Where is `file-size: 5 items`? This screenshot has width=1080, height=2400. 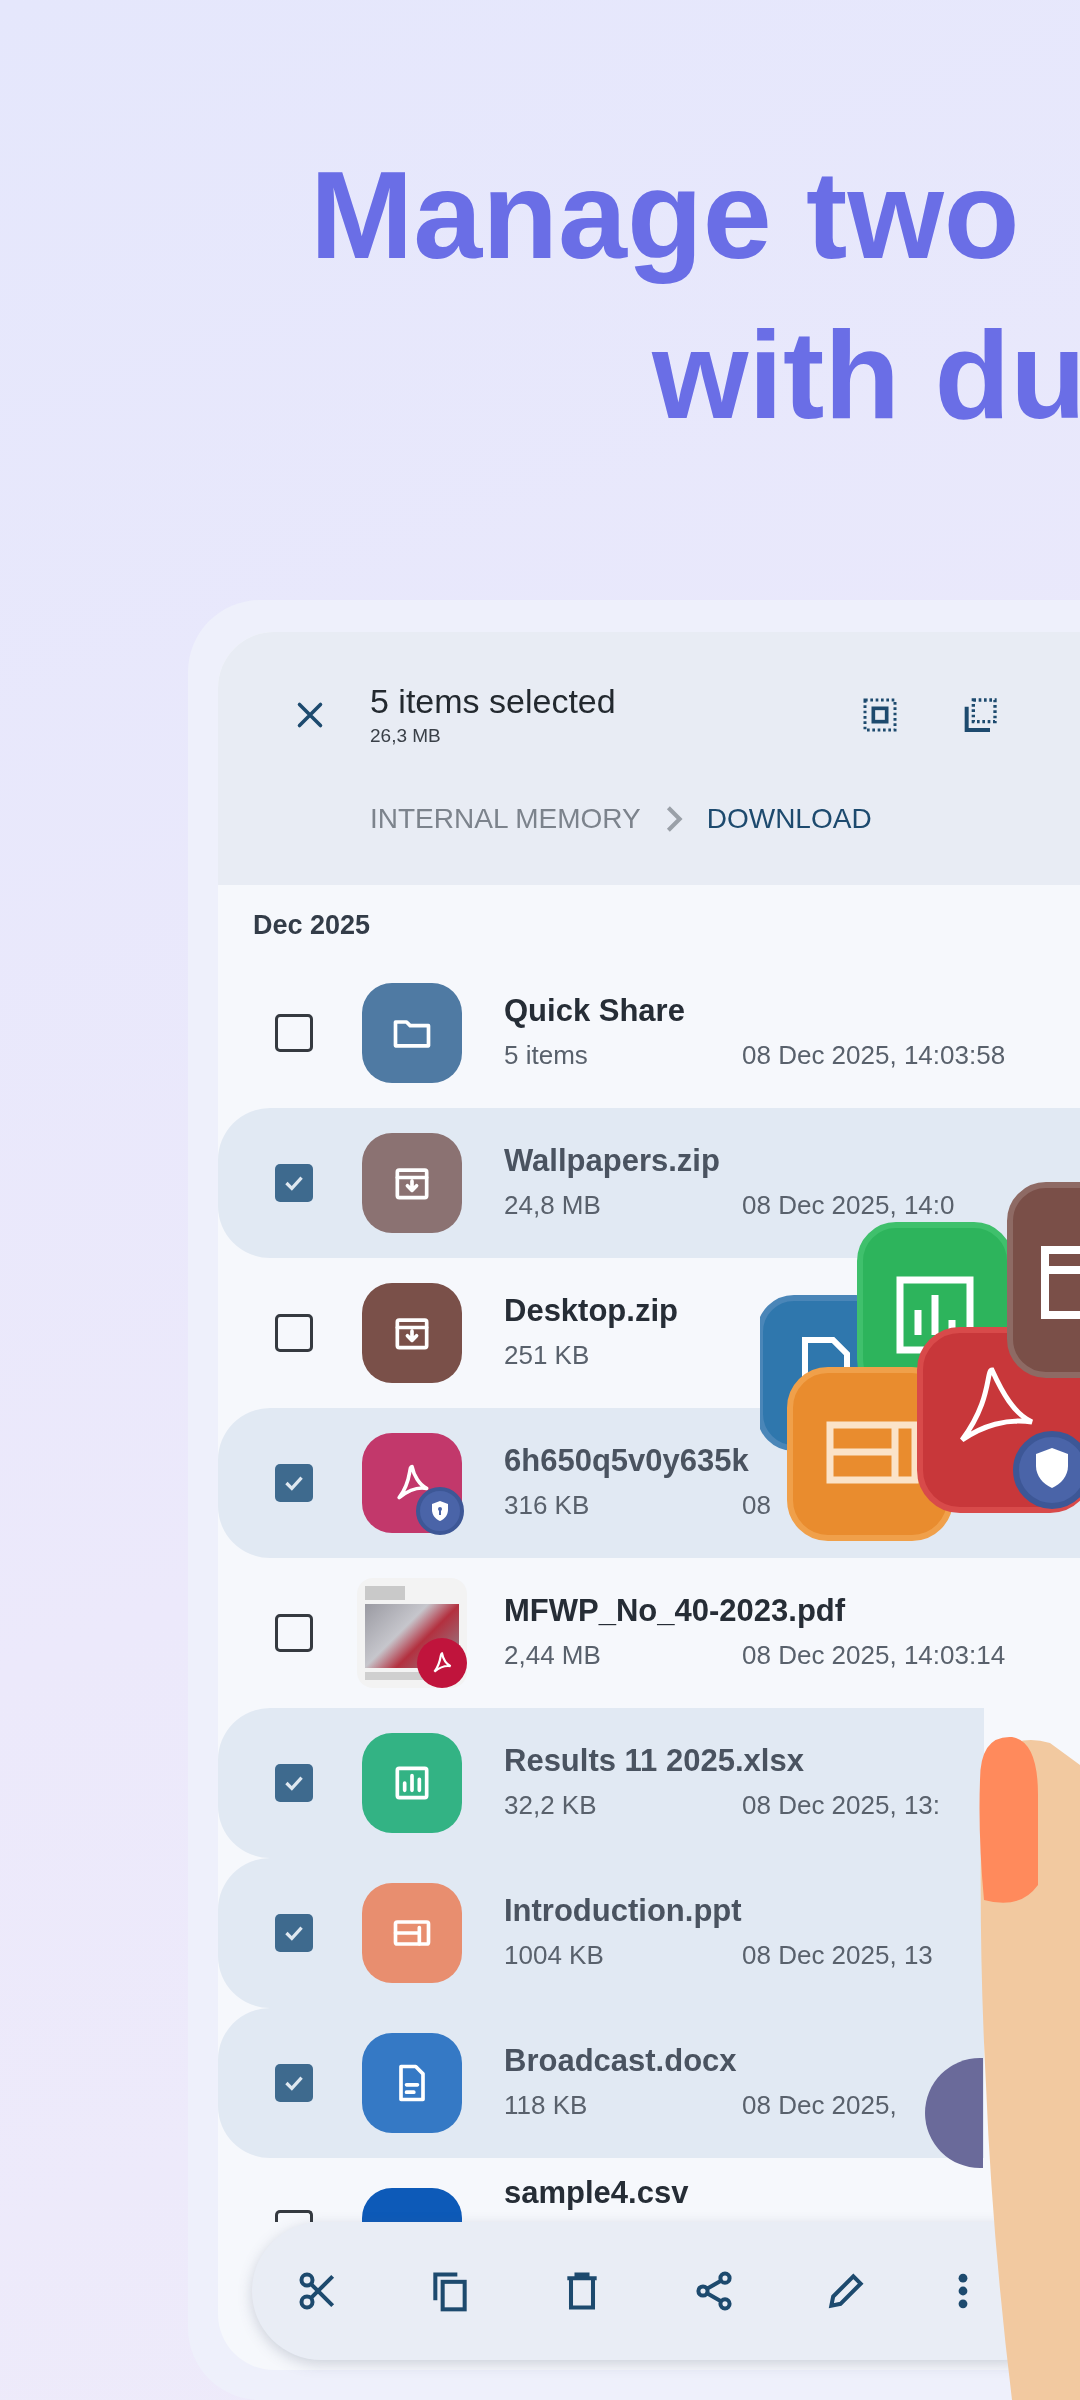
file-size: 5 items is located at coordinates (546, 1055).